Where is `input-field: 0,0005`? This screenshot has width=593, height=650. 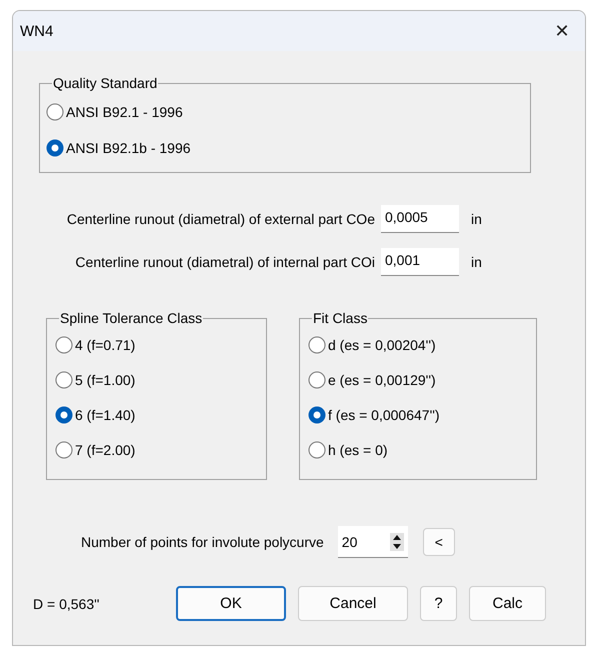 input-field: 0,0005 is located at coordinates (420, 219).